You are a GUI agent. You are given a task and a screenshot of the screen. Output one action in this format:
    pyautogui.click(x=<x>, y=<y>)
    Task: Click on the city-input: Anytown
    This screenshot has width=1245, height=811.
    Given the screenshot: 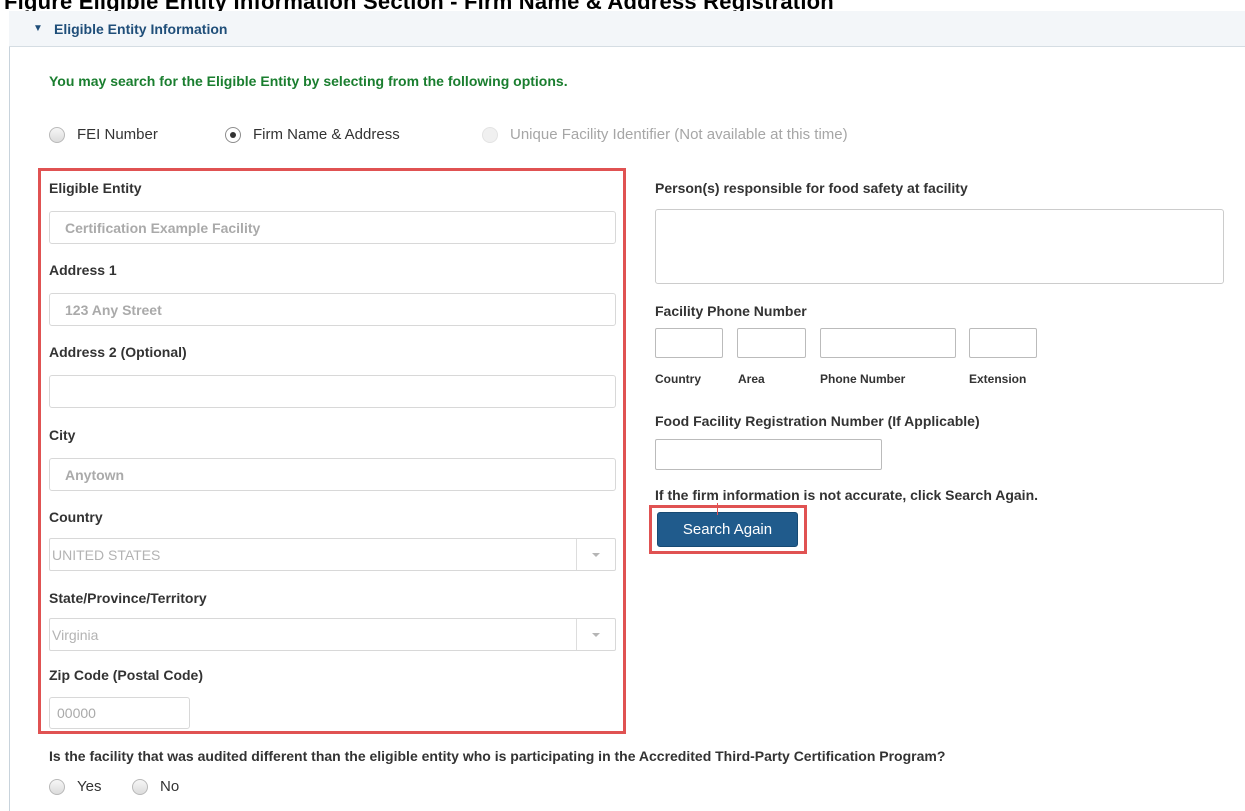 What is the action you would take?
    pyautogui.click(x=332, y=474)
    